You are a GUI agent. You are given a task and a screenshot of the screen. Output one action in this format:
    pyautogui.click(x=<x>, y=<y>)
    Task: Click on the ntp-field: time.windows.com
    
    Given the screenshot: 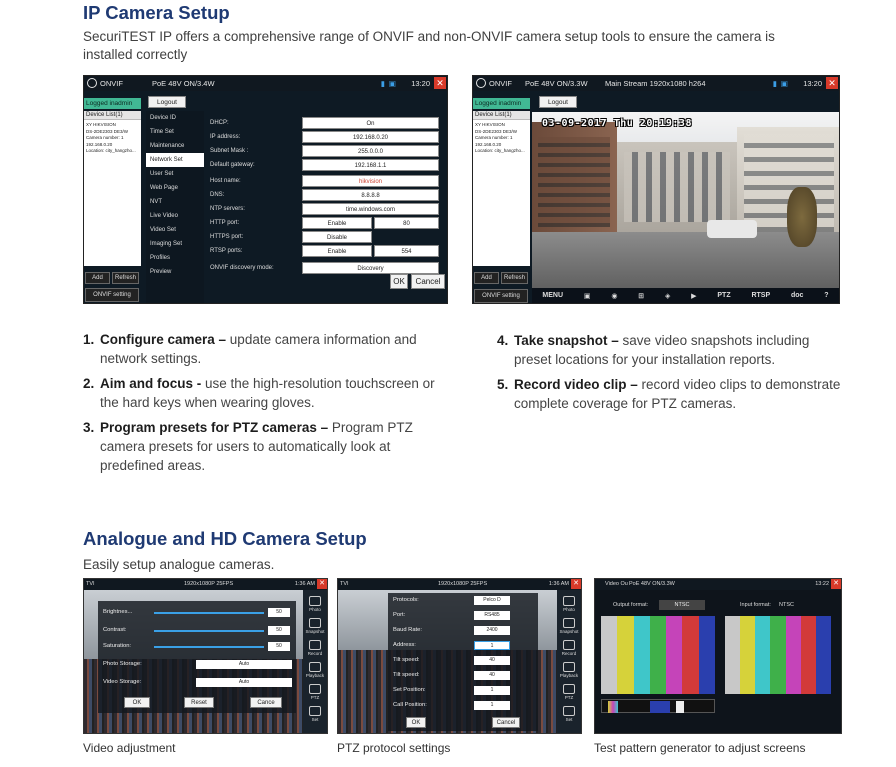 What is the action you would take?
    pyautogui.click(x=370, y=209)
    